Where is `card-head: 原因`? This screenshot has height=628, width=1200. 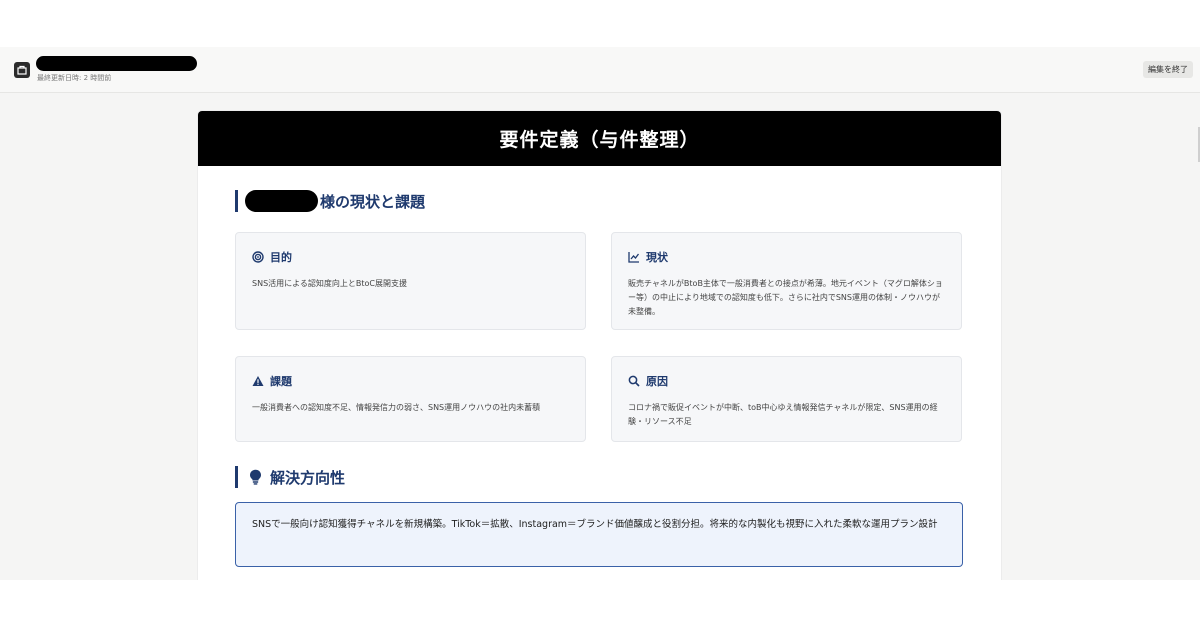
card-head: 原因 is located at coordinates (786, 381).